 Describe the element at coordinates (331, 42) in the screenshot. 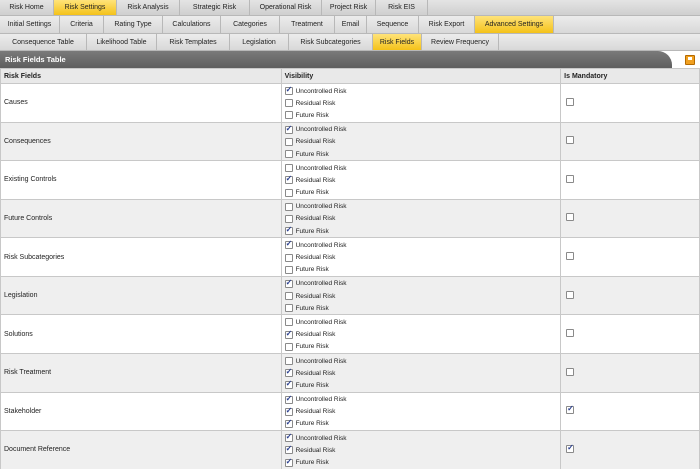

I see `advanced-tab-risk-subcategories: Risk Subcategories` at that location.